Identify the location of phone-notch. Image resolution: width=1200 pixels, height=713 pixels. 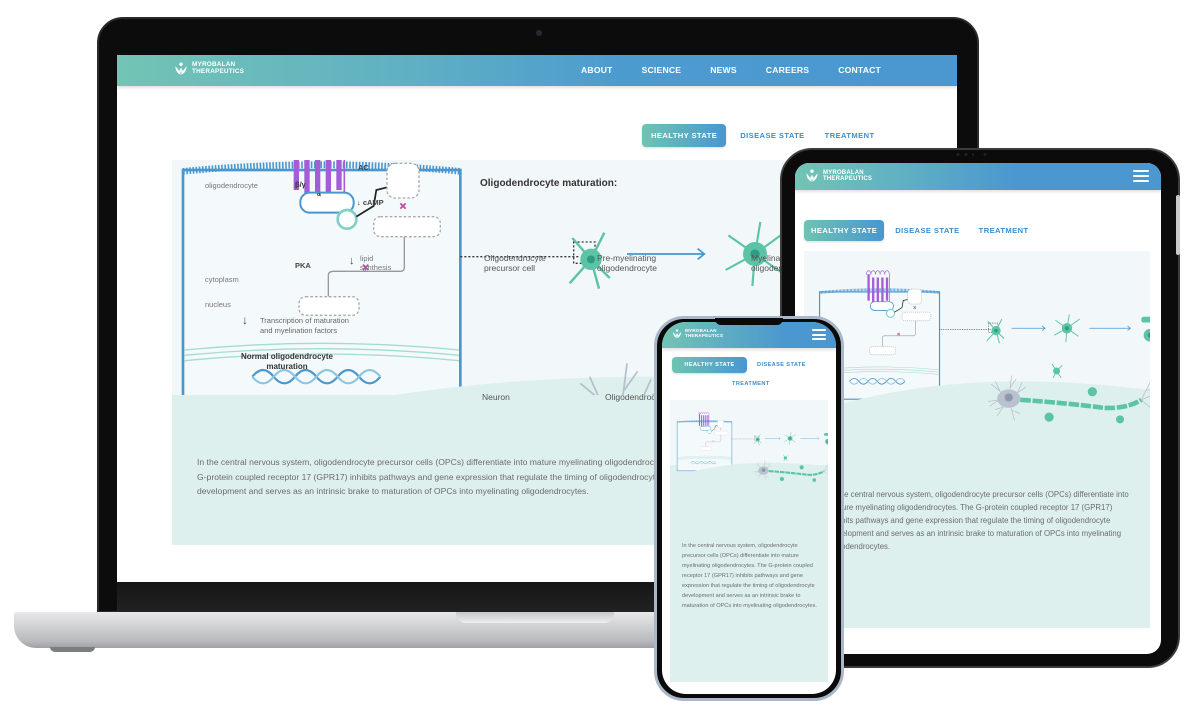
(749, 321).